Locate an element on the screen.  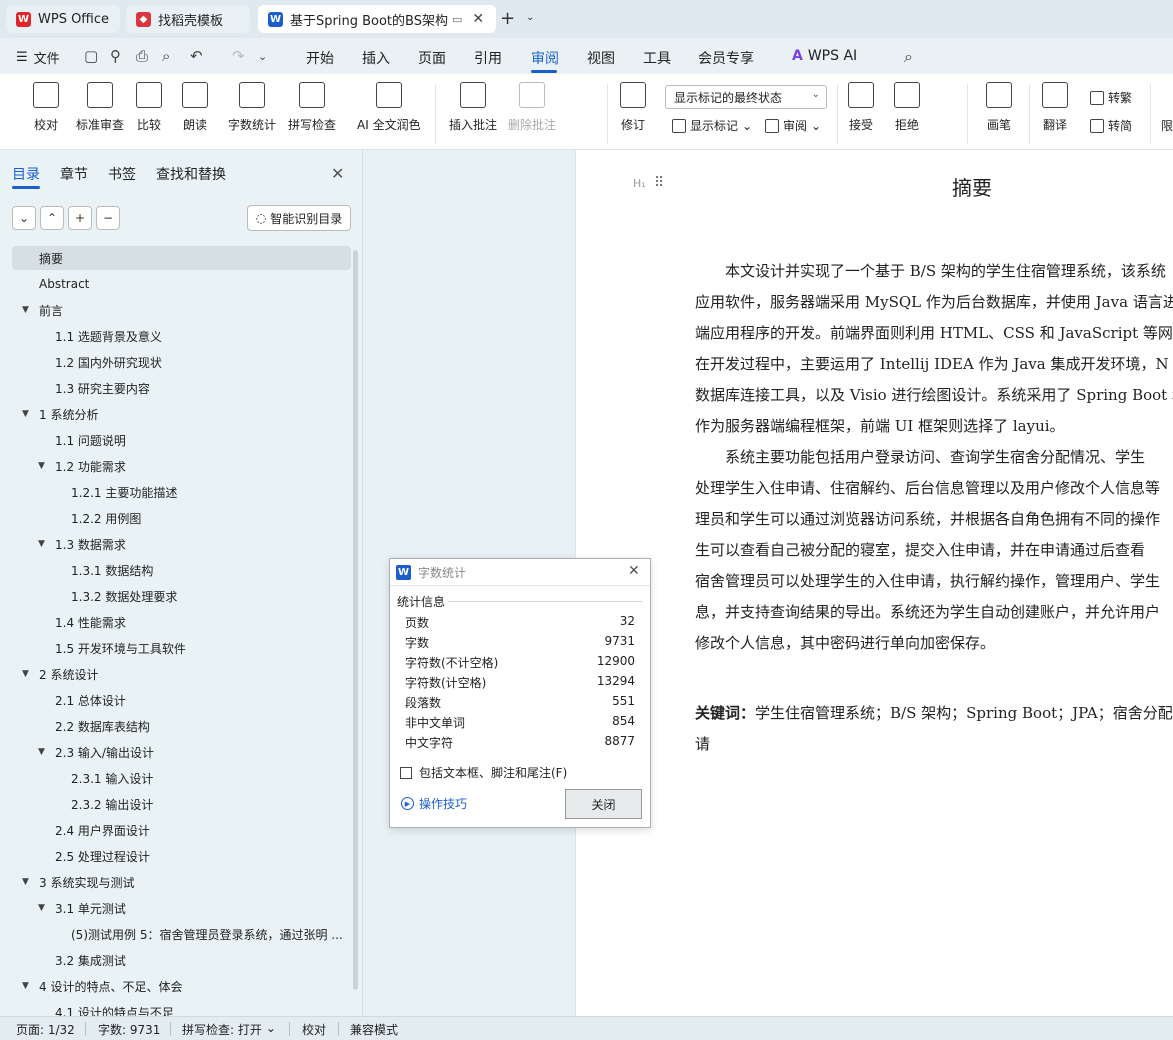
file-menu: ☰ 文件 is located at coordinates (38, 57).